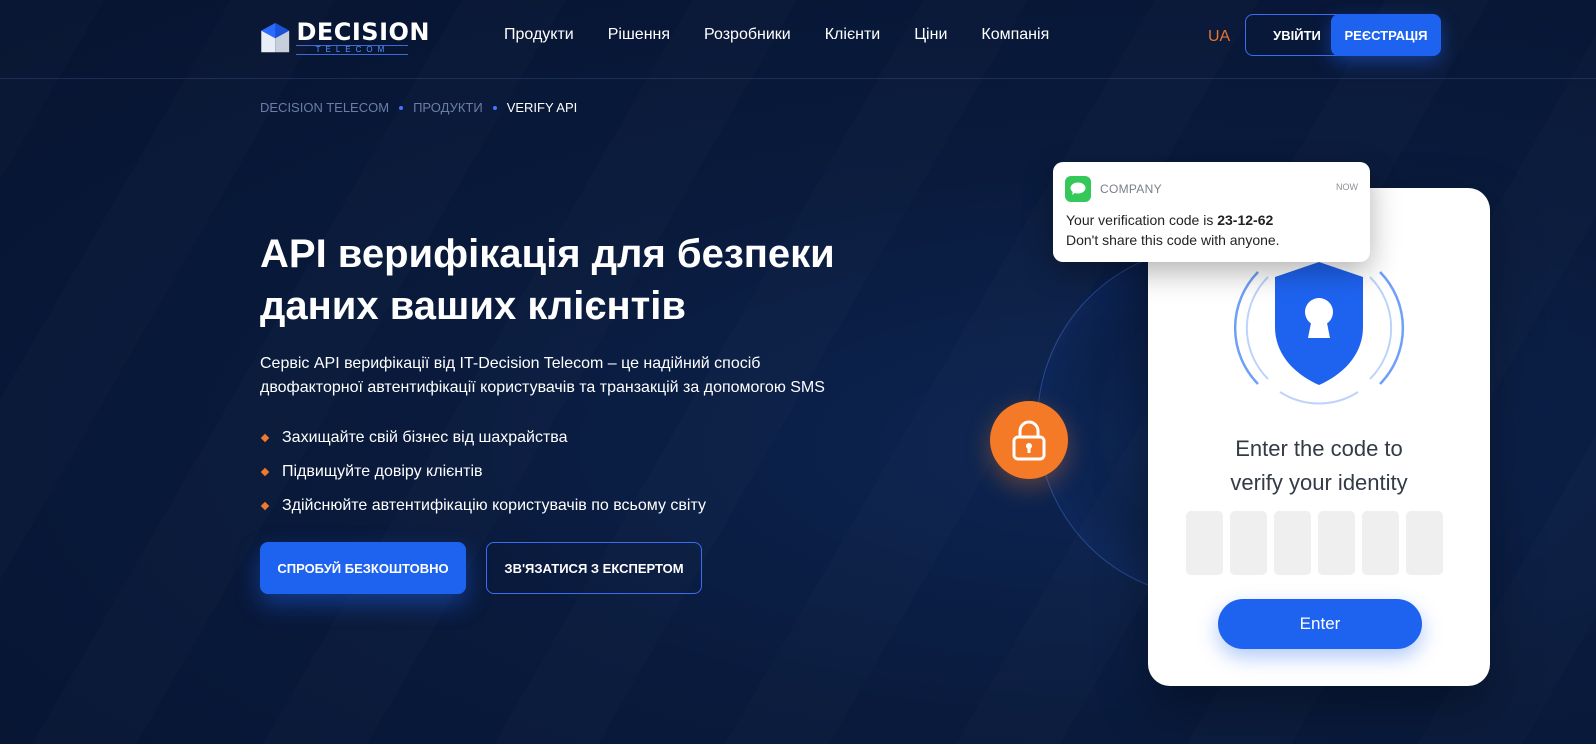  What do you see at coordinates (1015, 35) in the screenshot?
I see `nav-item-company: Компанія` at bounding box center [1015, 35].